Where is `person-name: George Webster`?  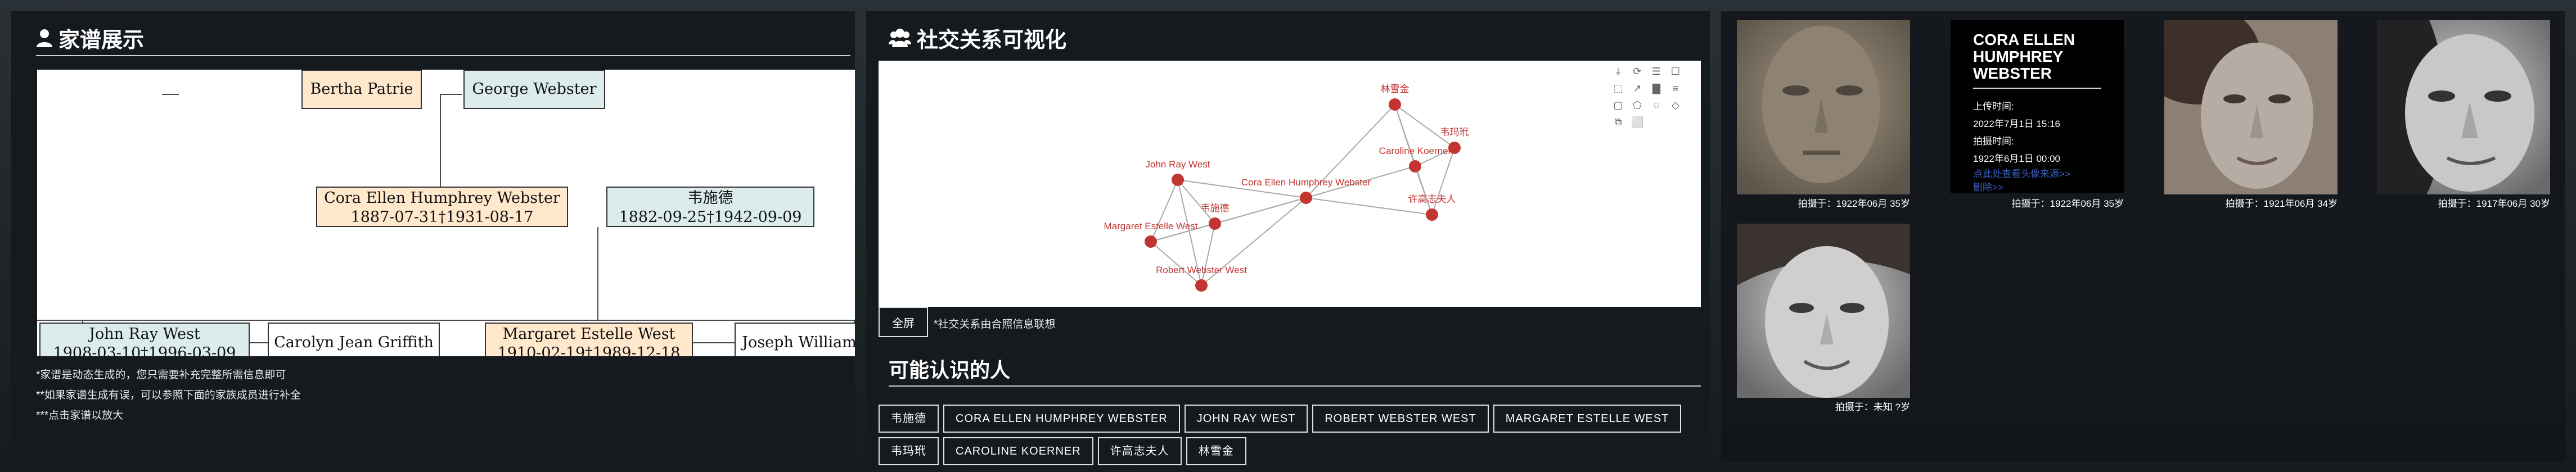
person-name: George Webster is located at coordinates (534, 89).